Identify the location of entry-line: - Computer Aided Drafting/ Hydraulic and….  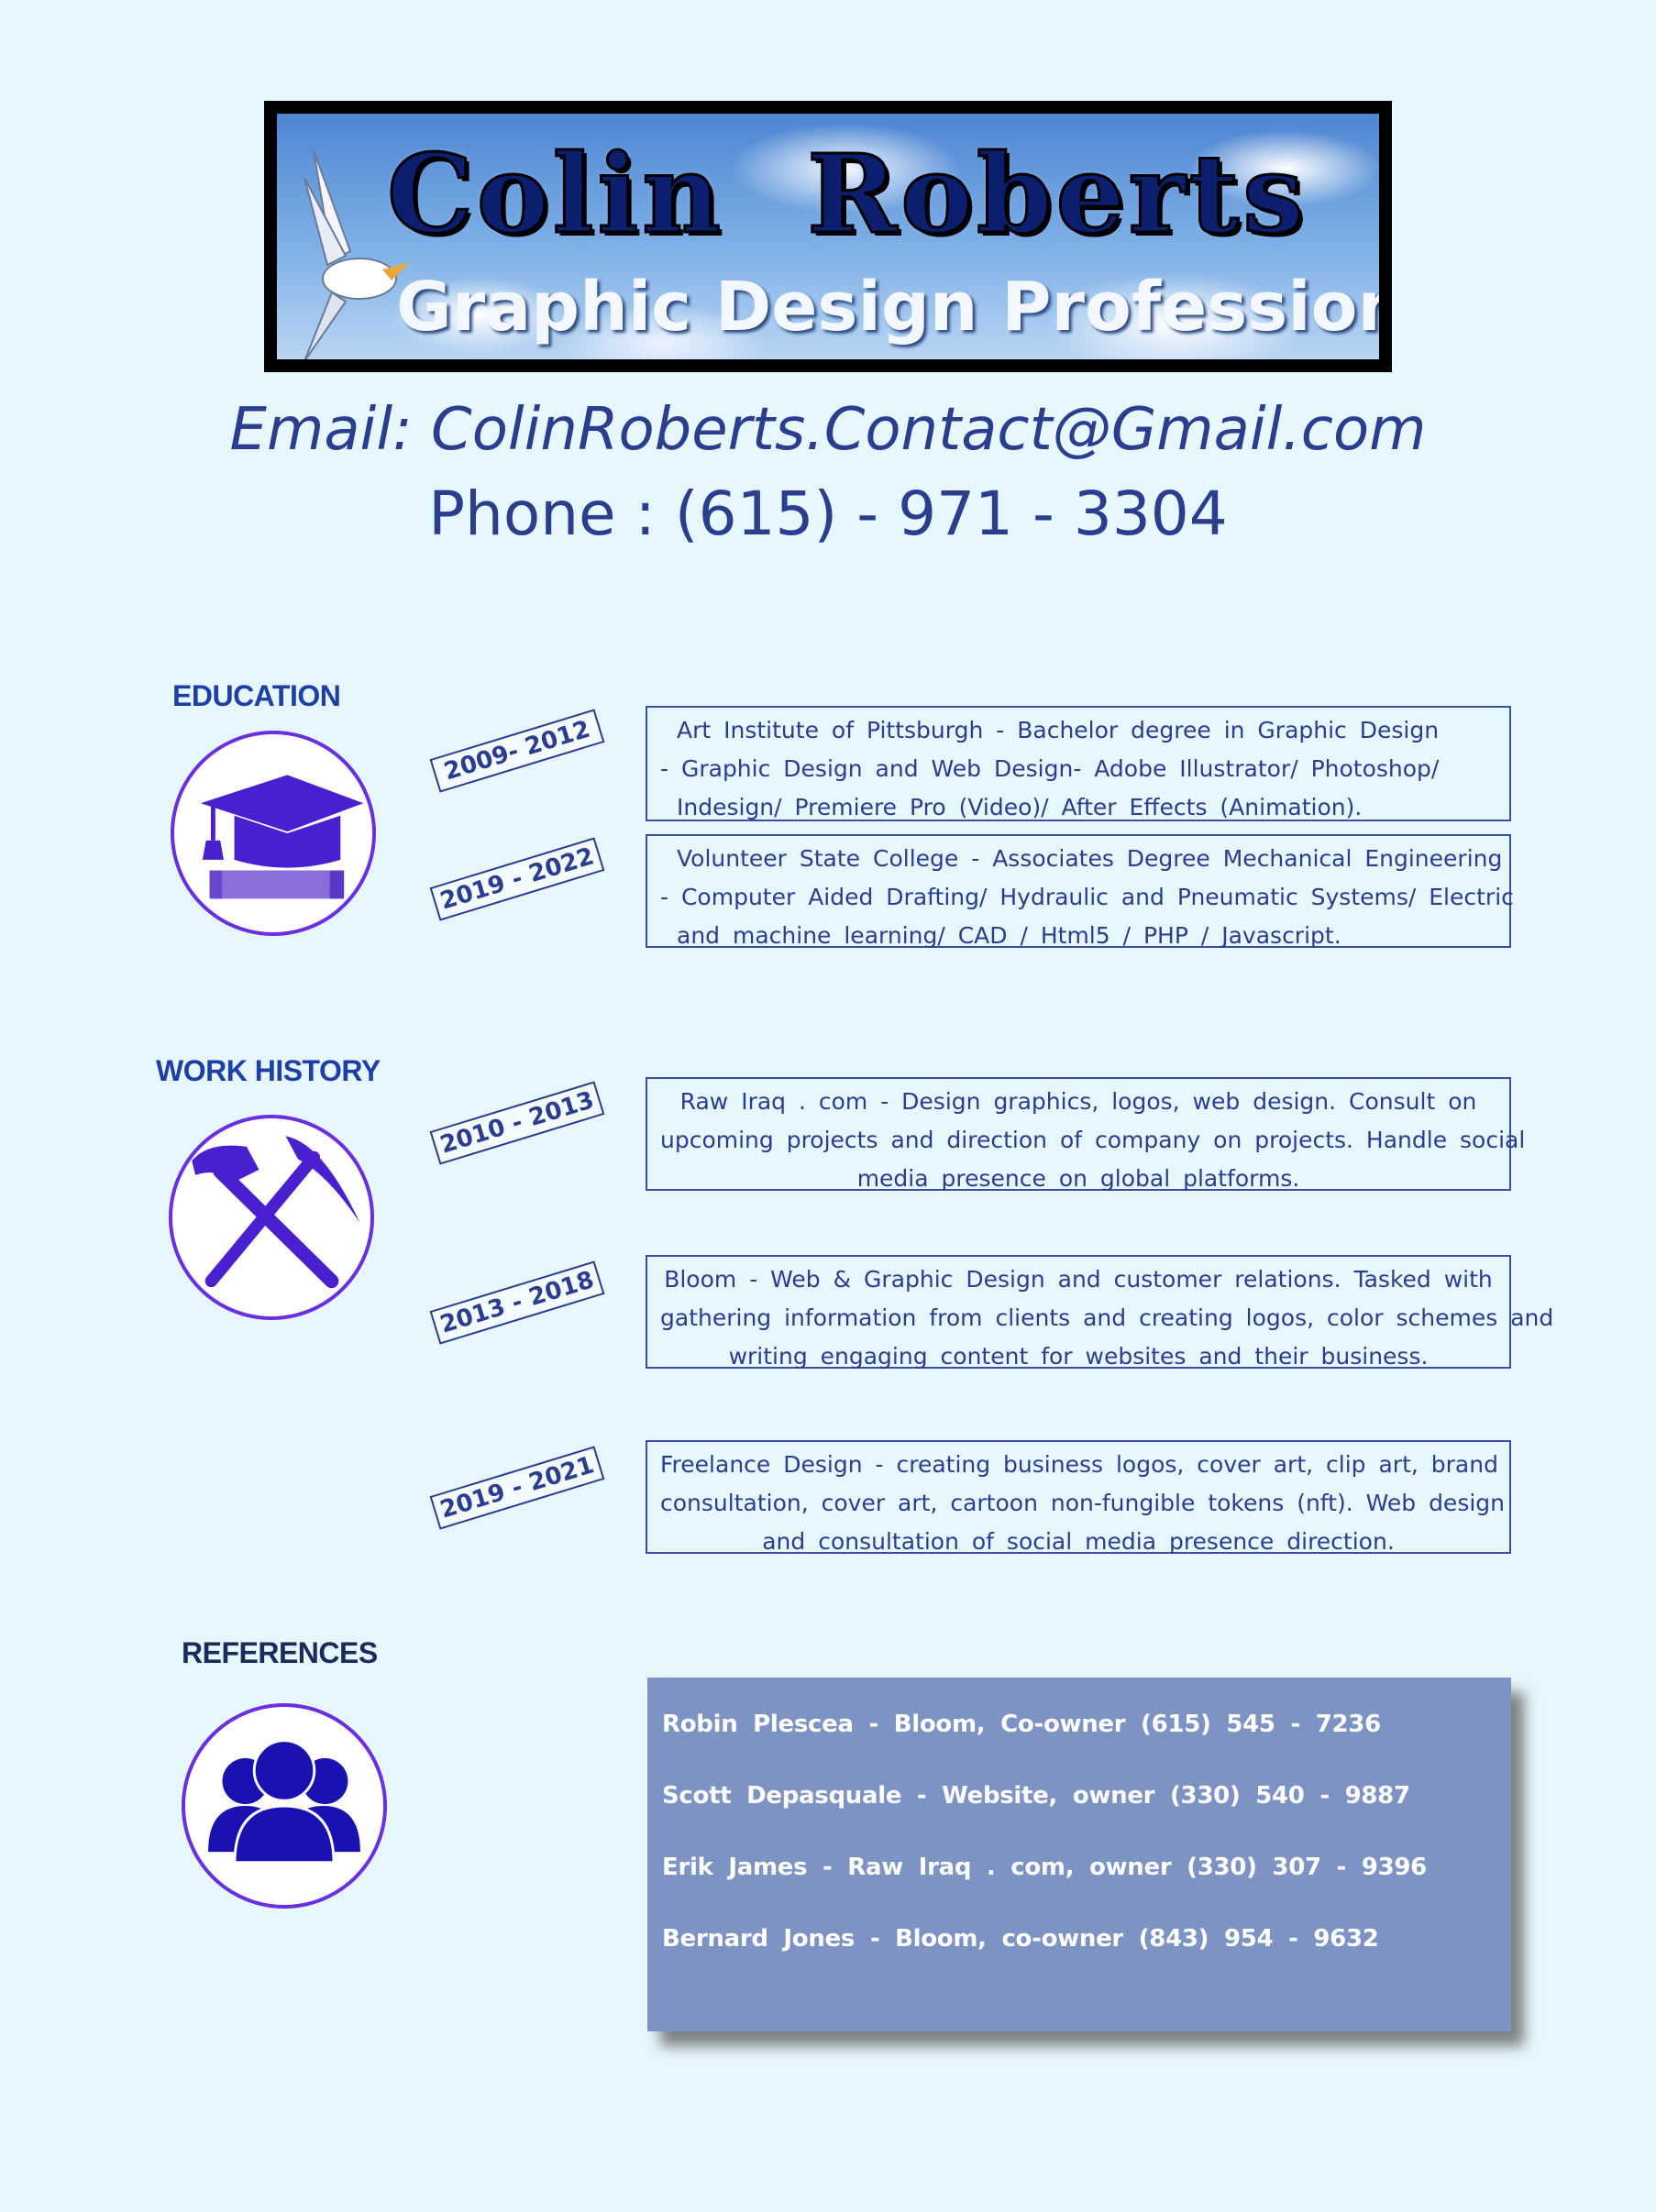
(1087, 897).